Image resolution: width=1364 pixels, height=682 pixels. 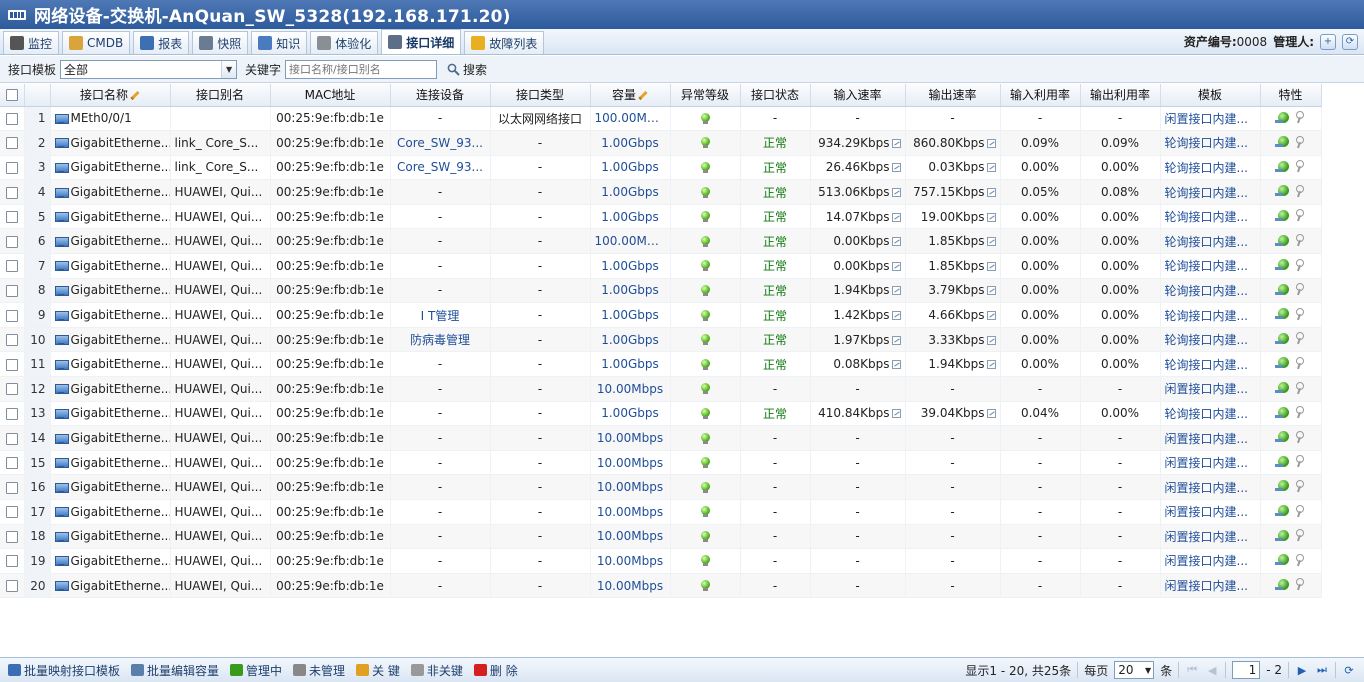 I want to click on tab-5: 体验化, so click(x=344, y=42).